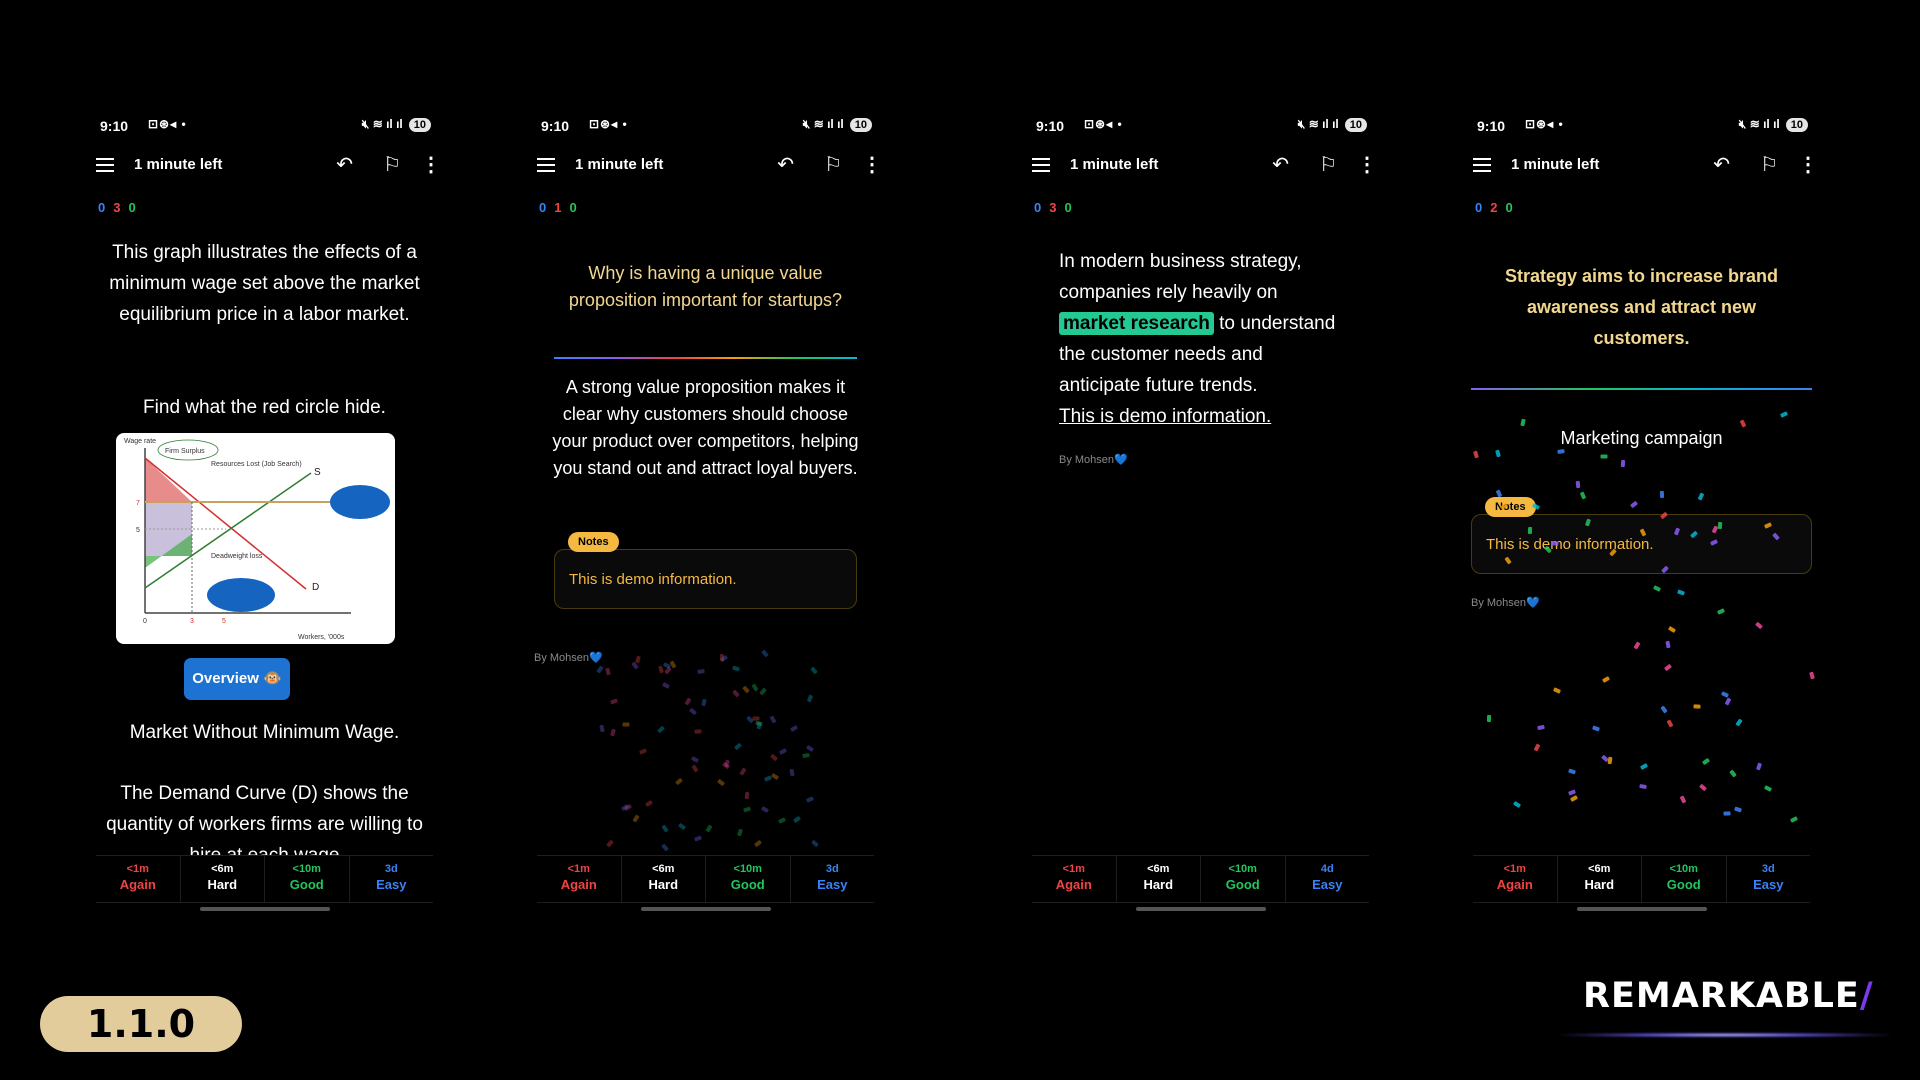 The width and height of the screenshot is (1920, 1080). What do you see at coordinates (145, 621) in the screenshot?
I see `graph-x0: 0` at bounding box center [145, 621].